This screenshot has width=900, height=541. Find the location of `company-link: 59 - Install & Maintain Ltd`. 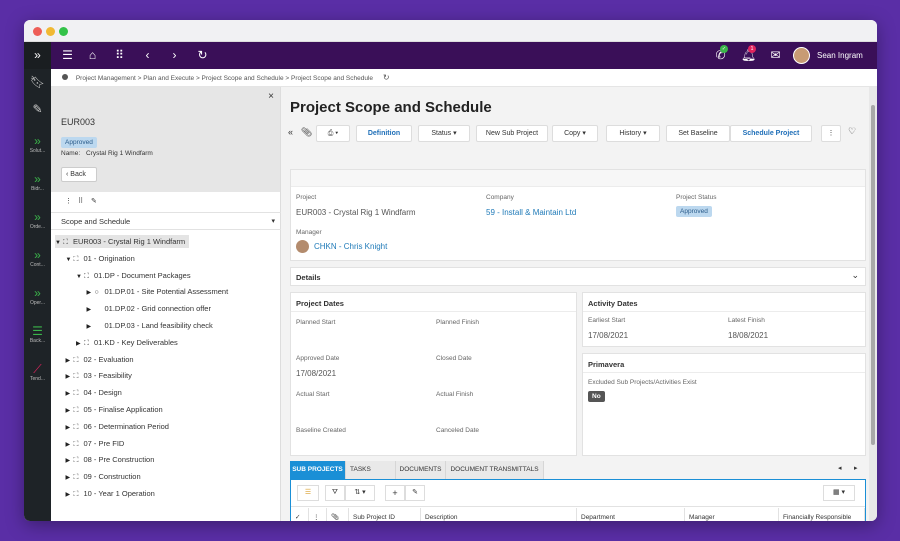

company-link: 59 - Install & Maintain Ltd is located at coordinates (531, 212).